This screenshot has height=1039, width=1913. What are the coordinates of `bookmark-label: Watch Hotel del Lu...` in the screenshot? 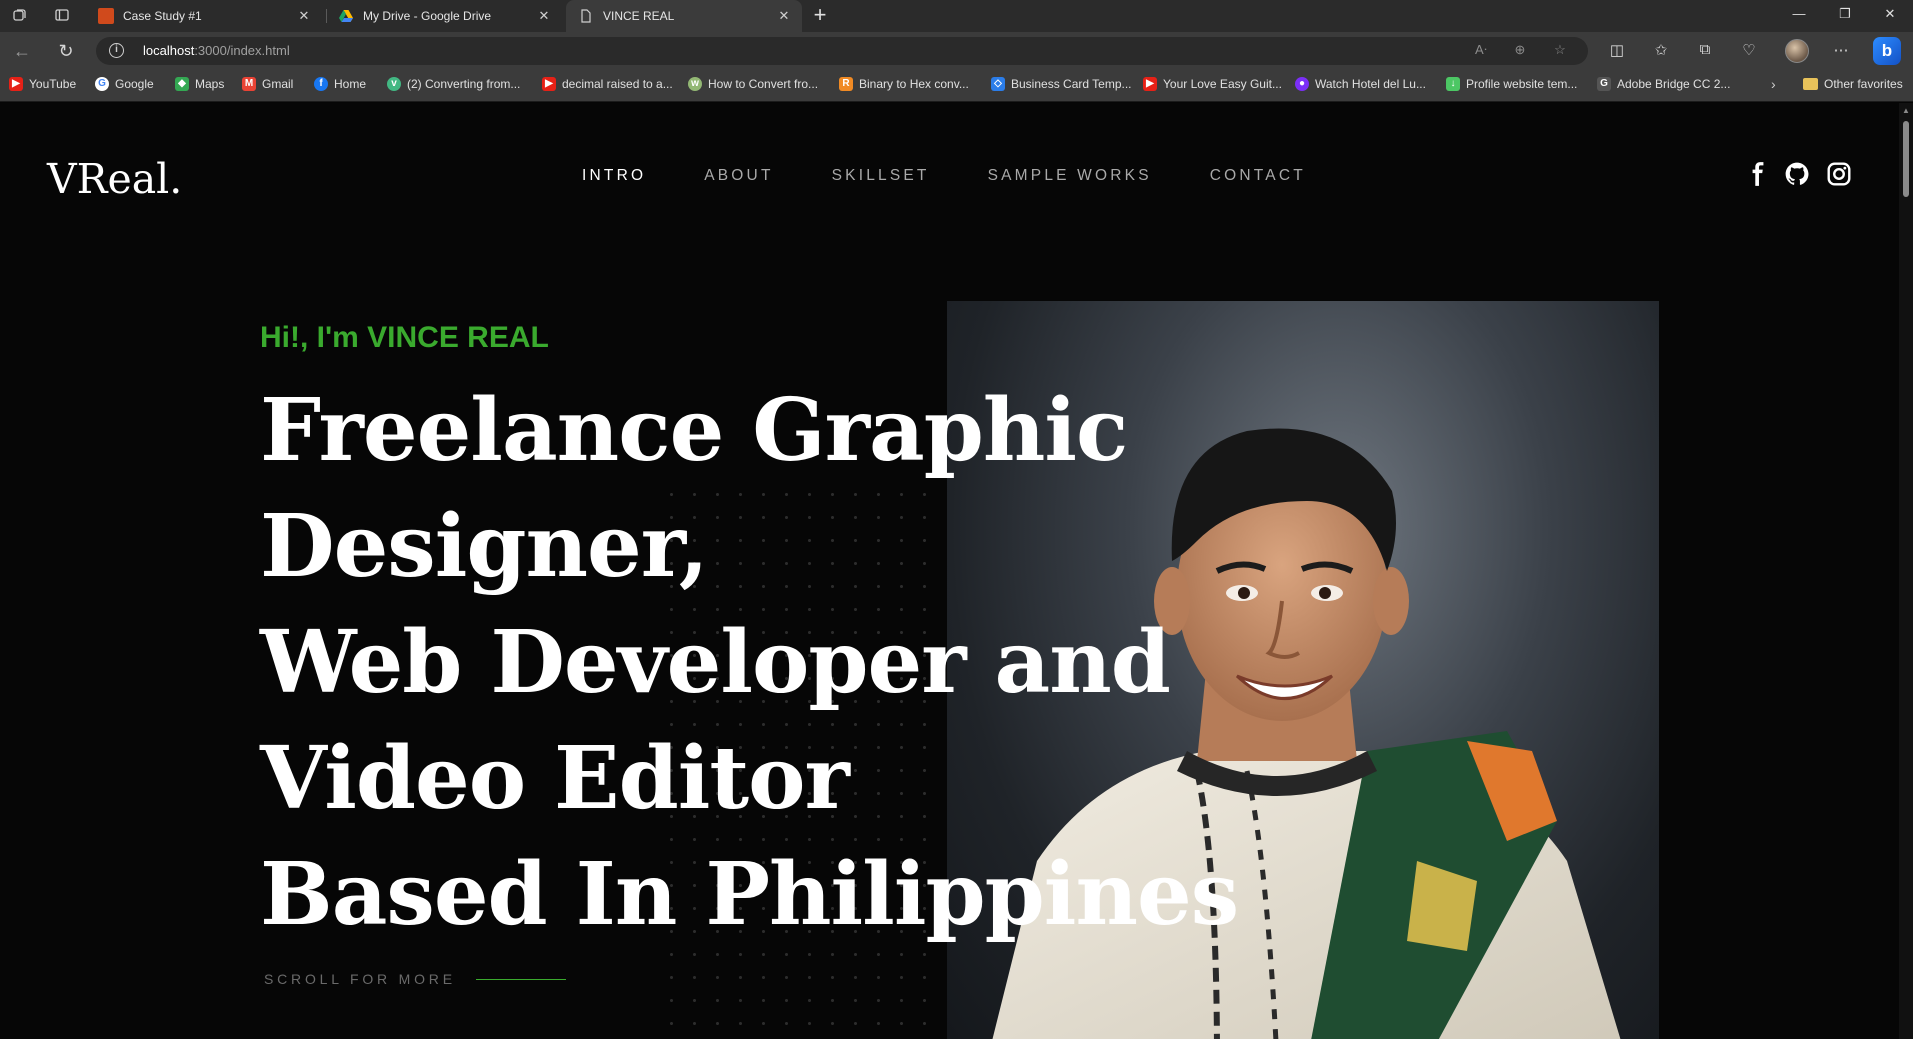 It's located at (1370, 84).